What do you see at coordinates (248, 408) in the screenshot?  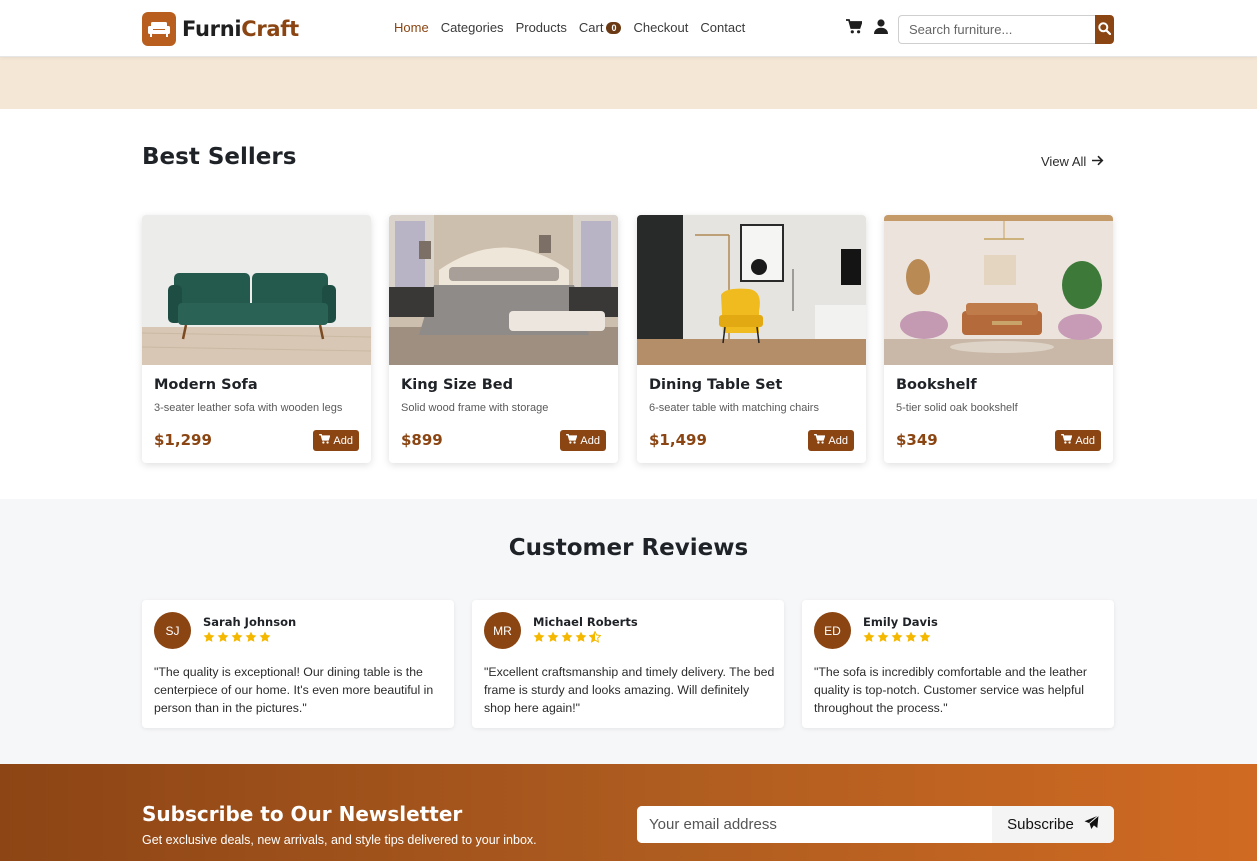 I see `product-desc: 3-seater leather sofa with wooden legs` at bounding box center [248, 408].